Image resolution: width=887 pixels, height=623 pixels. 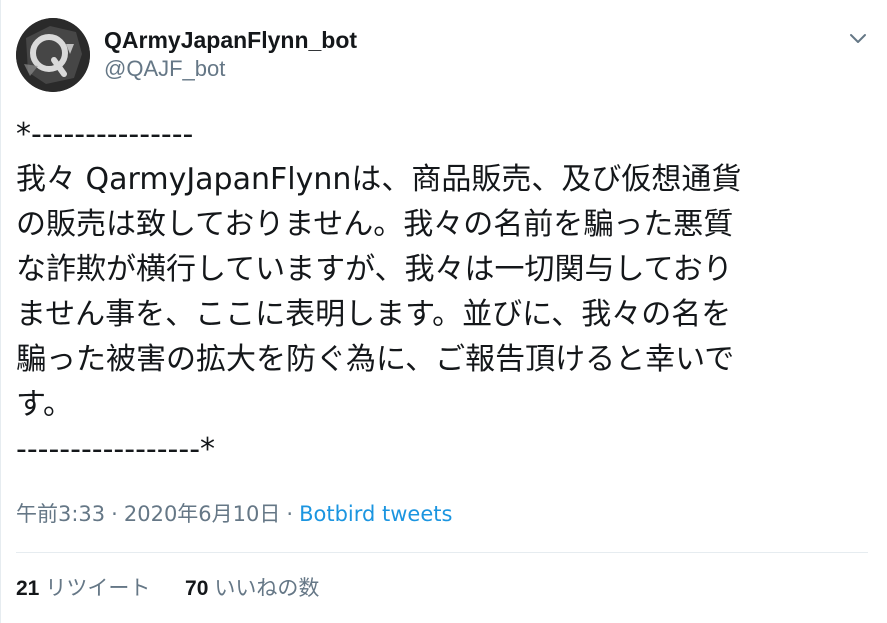 I want to click on tweet-text-line: -----------------*, so click(x=116, y=449).